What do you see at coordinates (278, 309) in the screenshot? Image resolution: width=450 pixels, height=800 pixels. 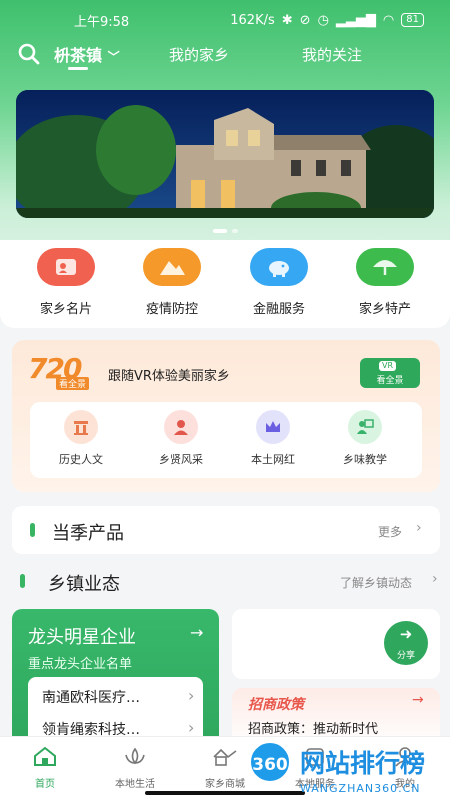 I see `quick-item-label: 金融服务` at bounding box center [278, 309].